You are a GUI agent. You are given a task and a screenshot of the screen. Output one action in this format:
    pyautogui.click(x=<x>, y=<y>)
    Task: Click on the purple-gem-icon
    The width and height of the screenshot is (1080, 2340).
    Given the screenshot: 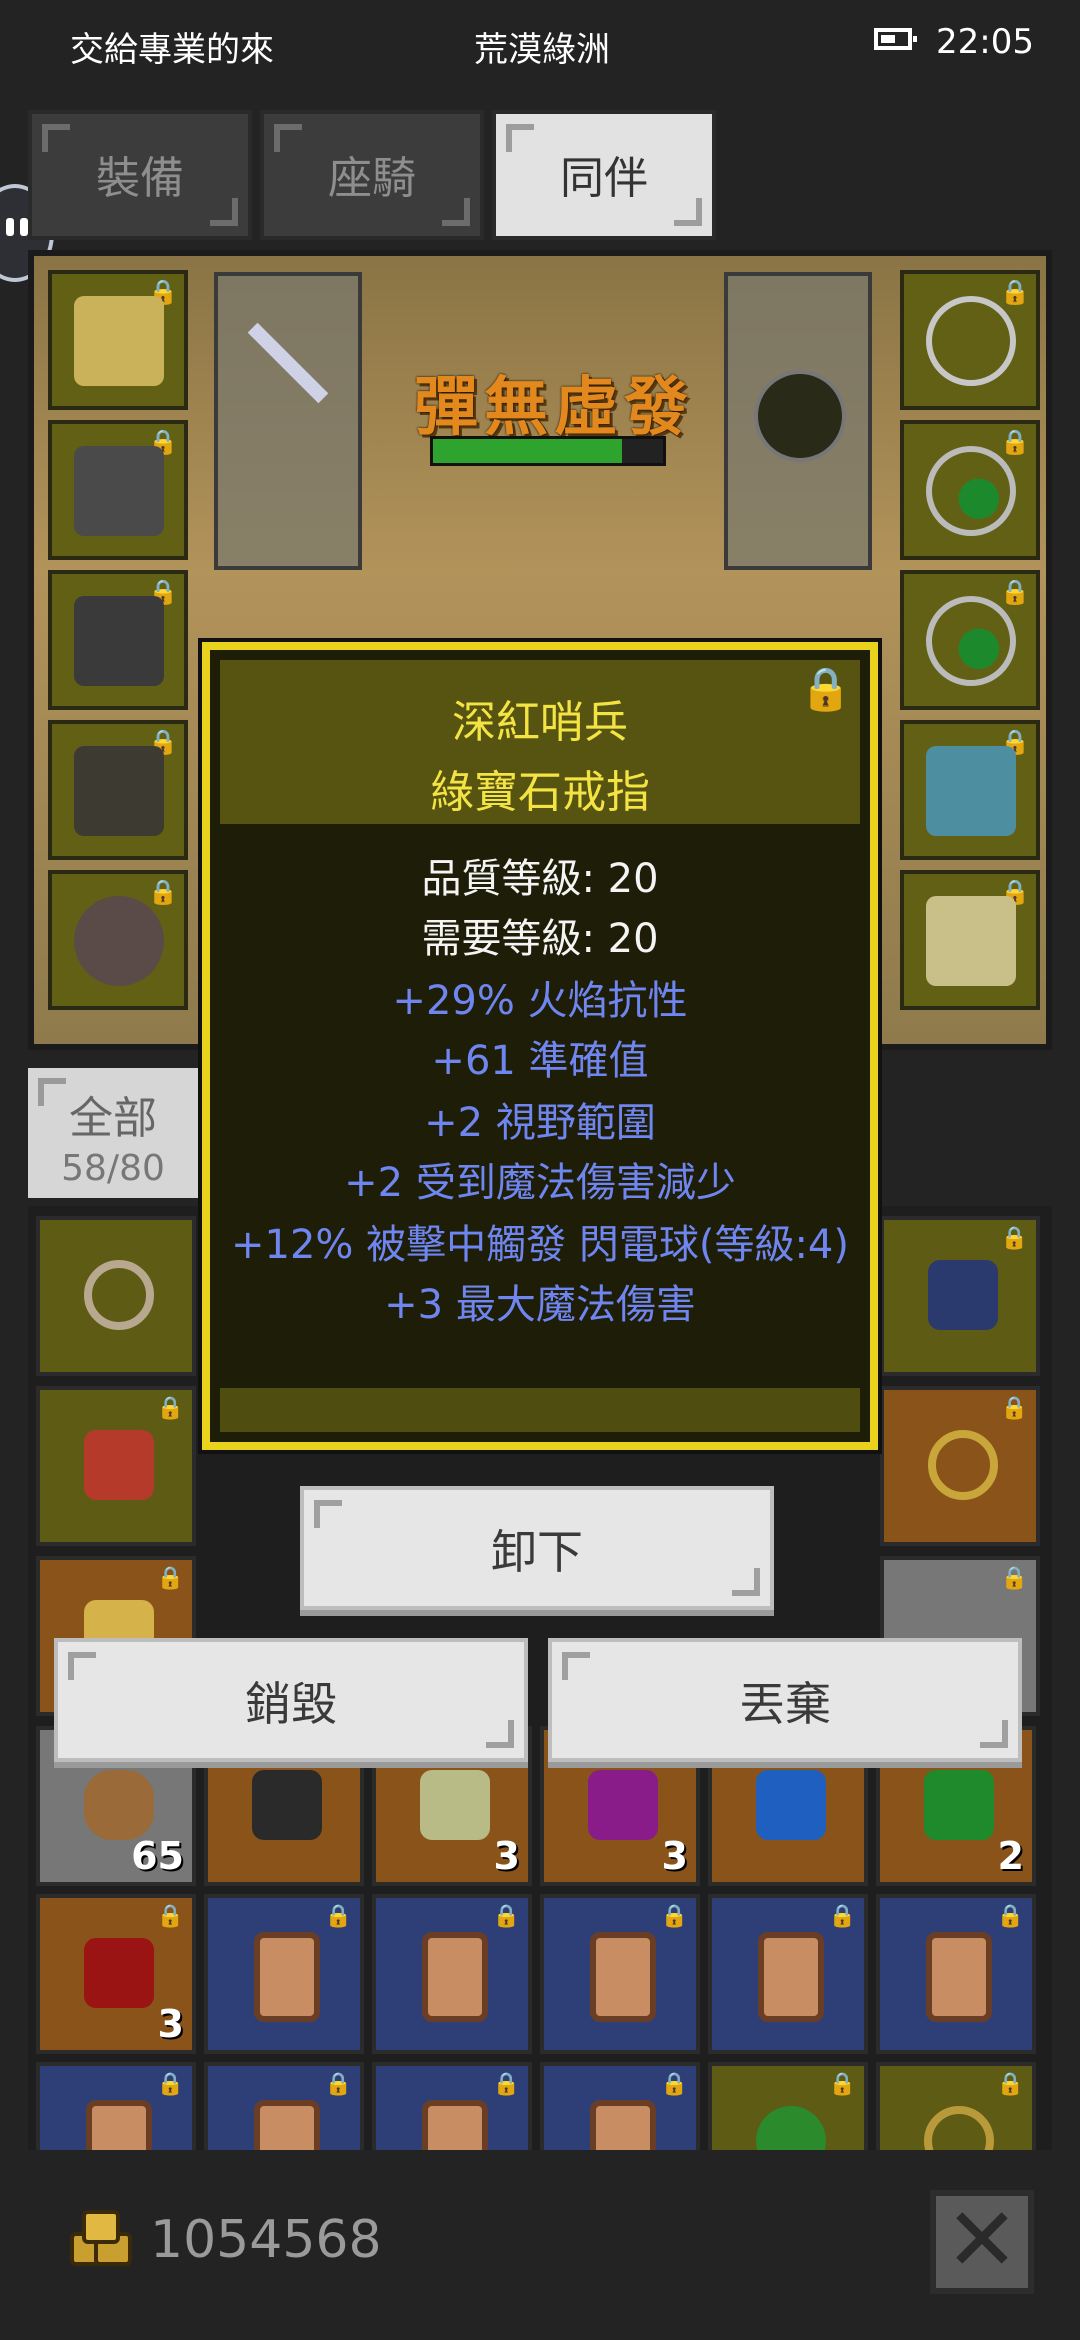 What is the action you would take?
    pyautogui.click(x=623, y=1805)
    